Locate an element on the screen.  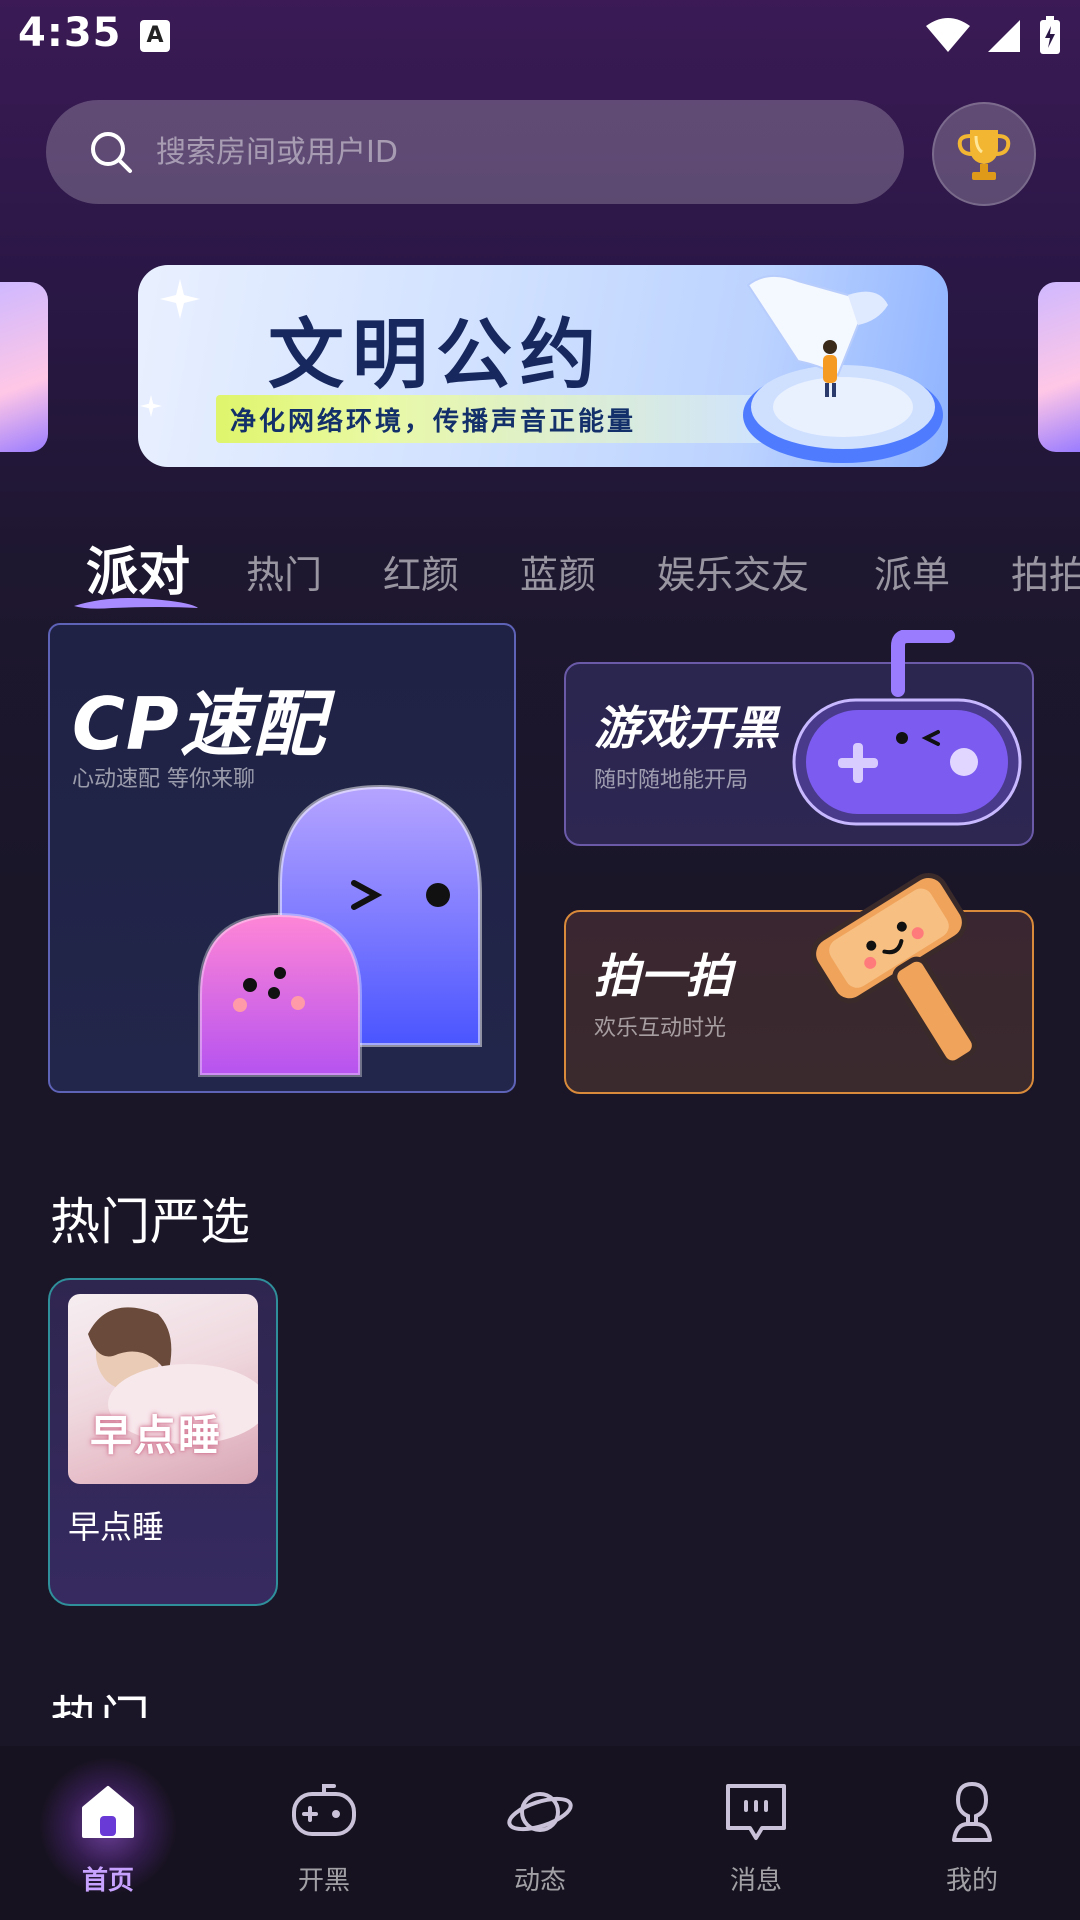
nav-messages-label: 消息 is located at coordinates (755, 1881).